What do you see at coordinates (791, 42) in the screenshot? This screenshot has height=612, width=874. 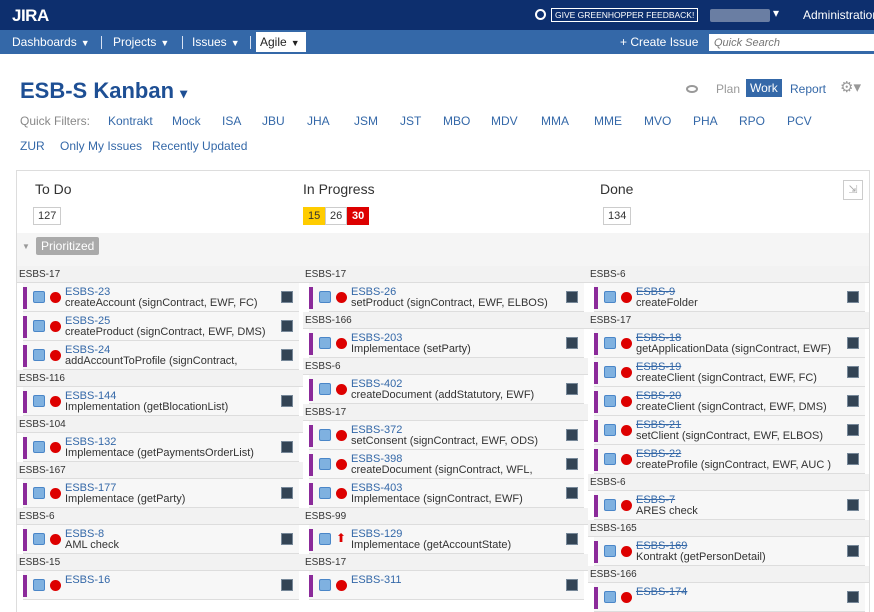 I see `quick-search-input` at bounding box center [791, 42].